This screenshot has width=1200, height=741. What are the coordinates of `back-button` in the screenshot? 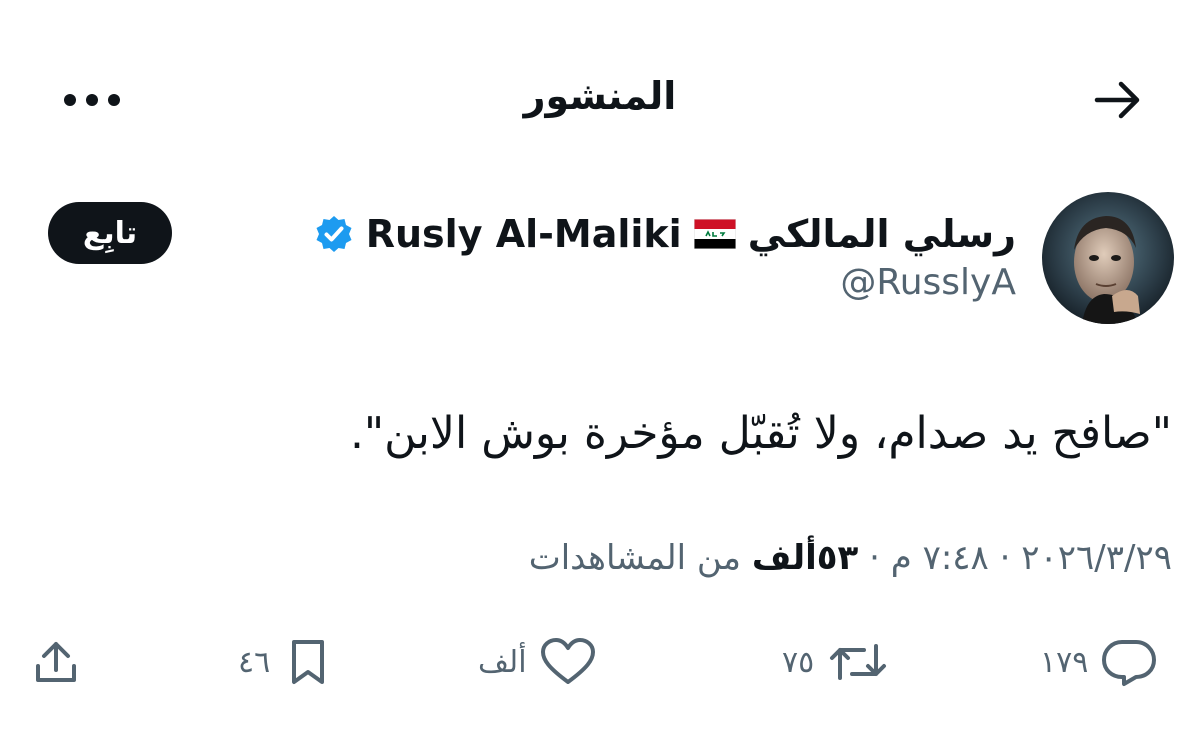 It's located at (1118, 100).